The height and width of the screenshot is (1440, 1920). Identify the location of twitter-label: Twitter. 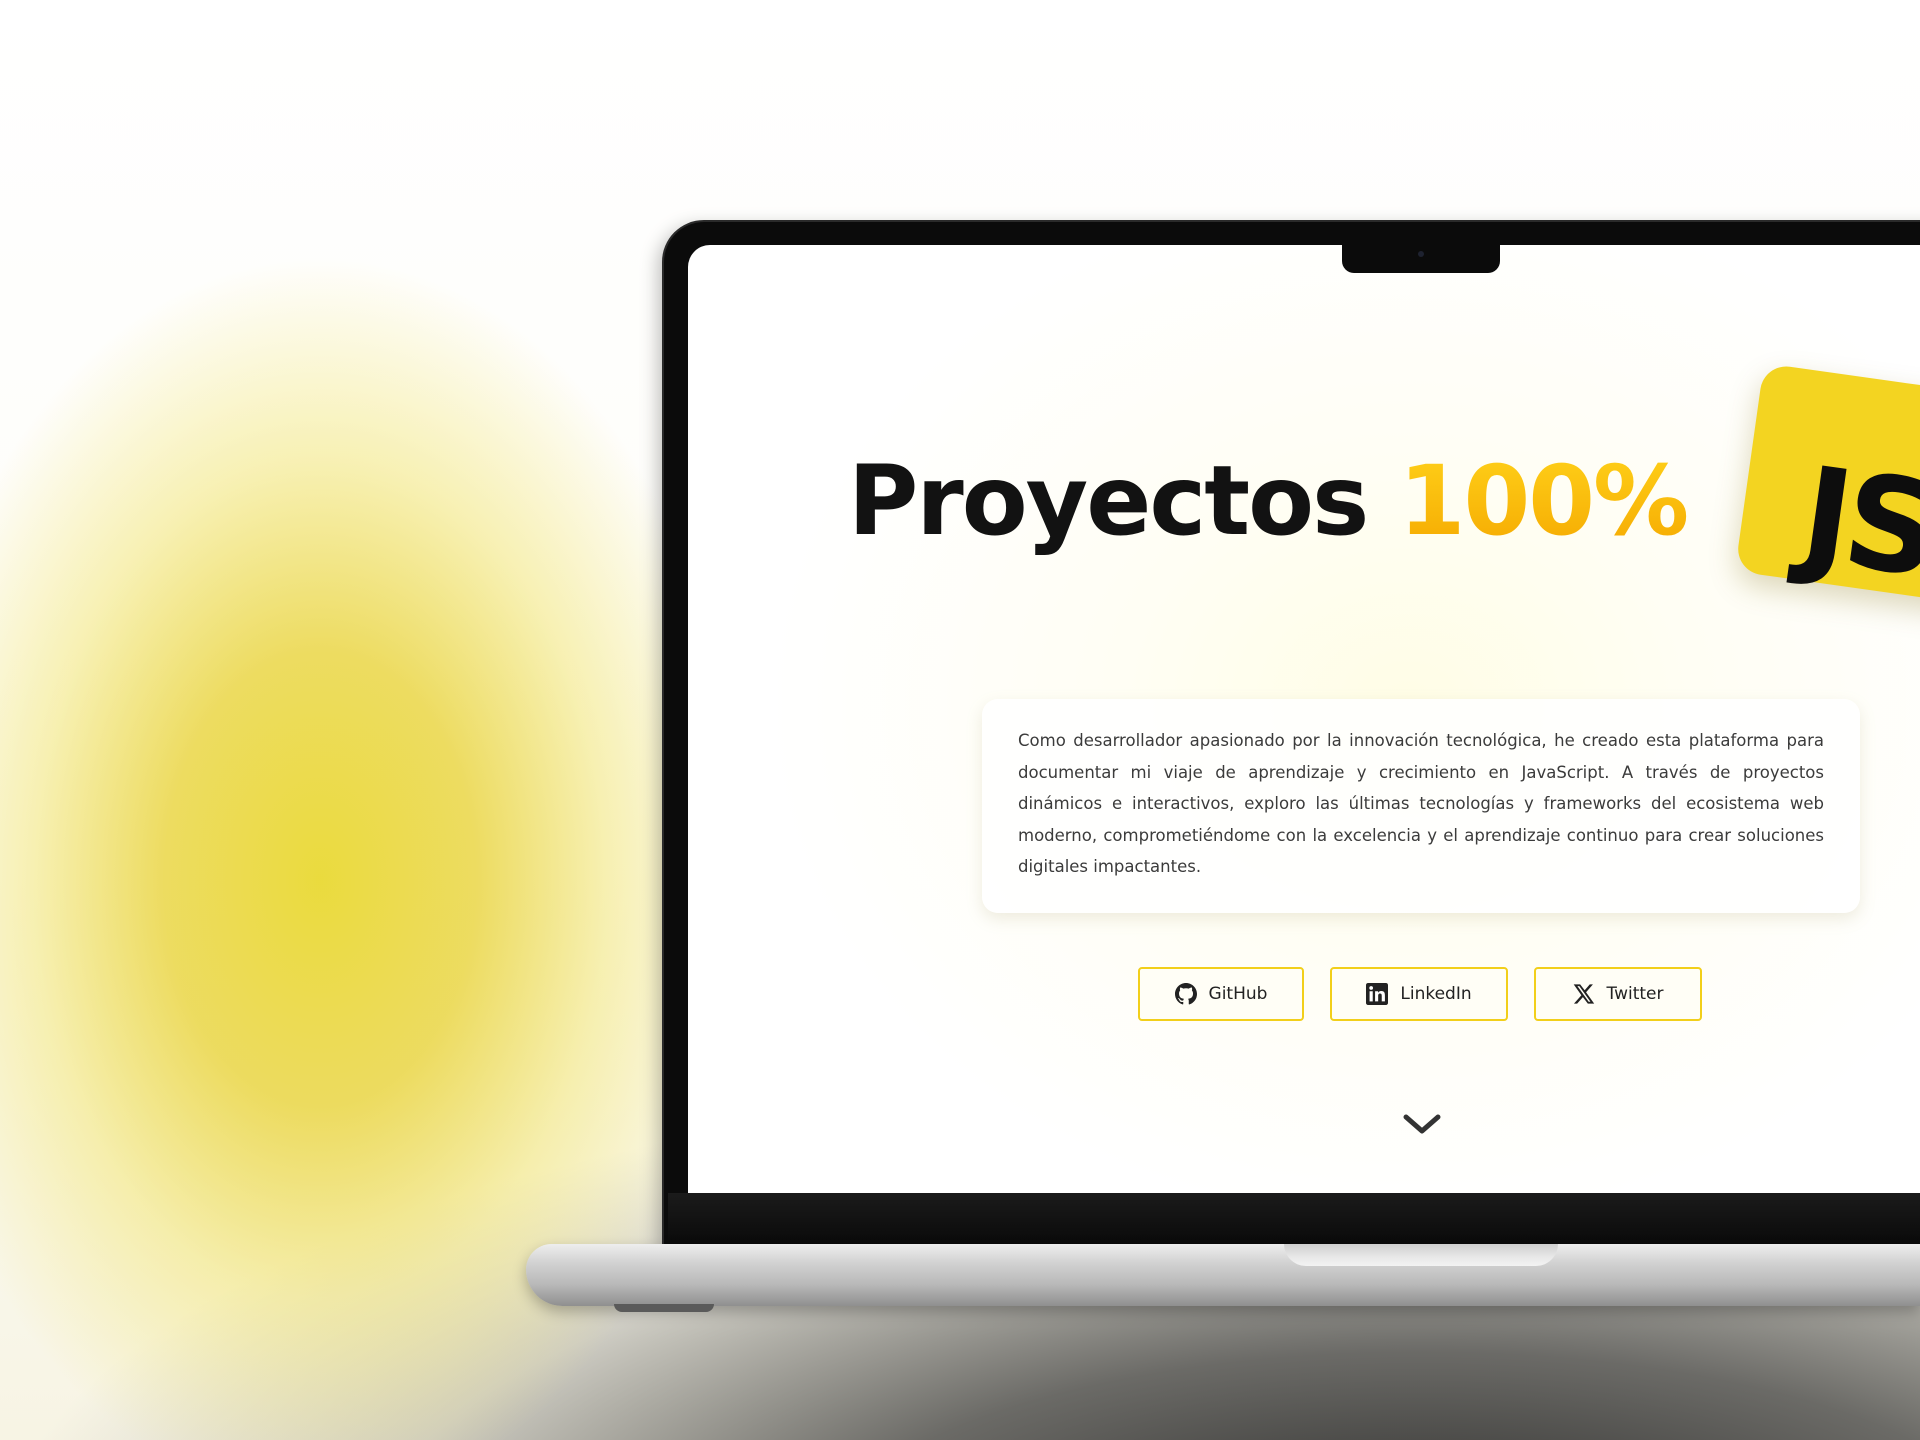
(1635, 994).